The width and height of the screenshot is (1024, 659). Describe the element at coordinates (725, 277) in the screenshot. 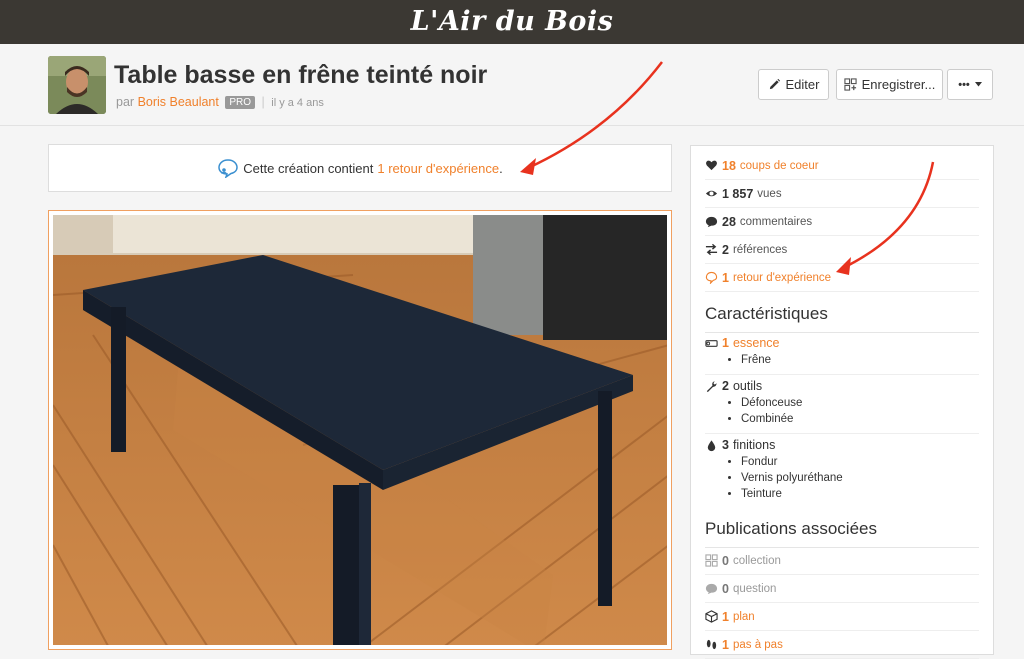

I see `stat-count: 1` at that location.